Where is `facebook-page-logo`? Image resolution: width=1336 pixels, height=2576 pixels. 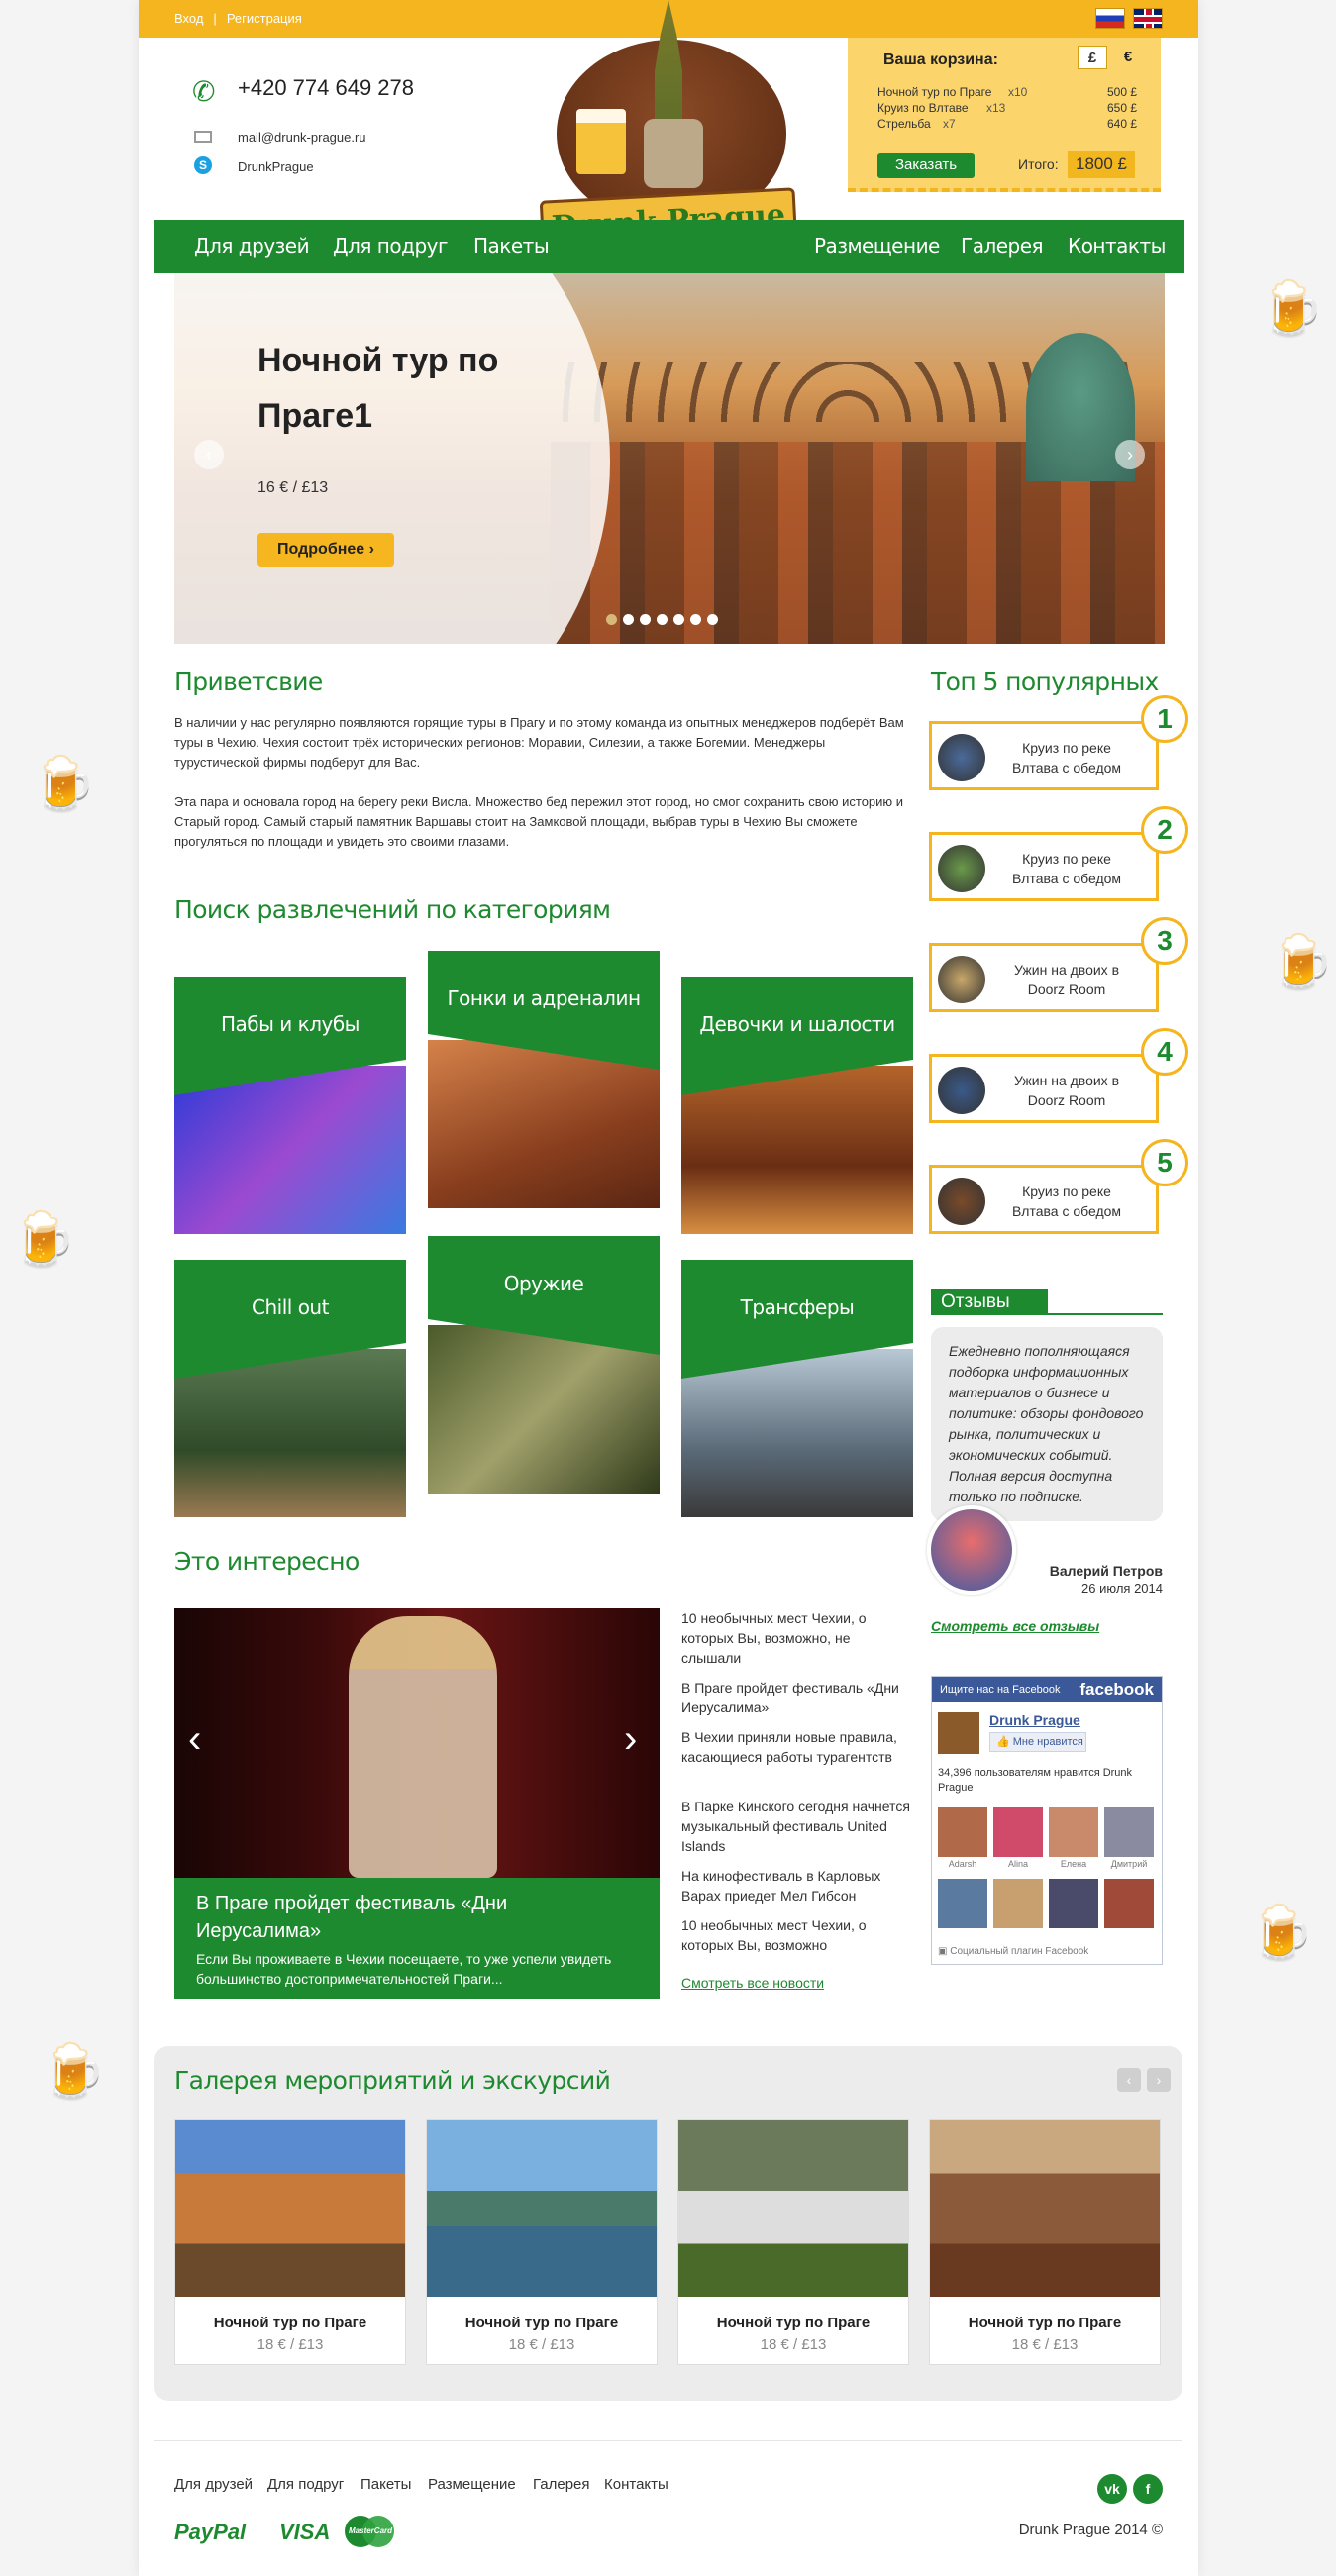 facebook-page-logo is located at coordinates (958, 1733).